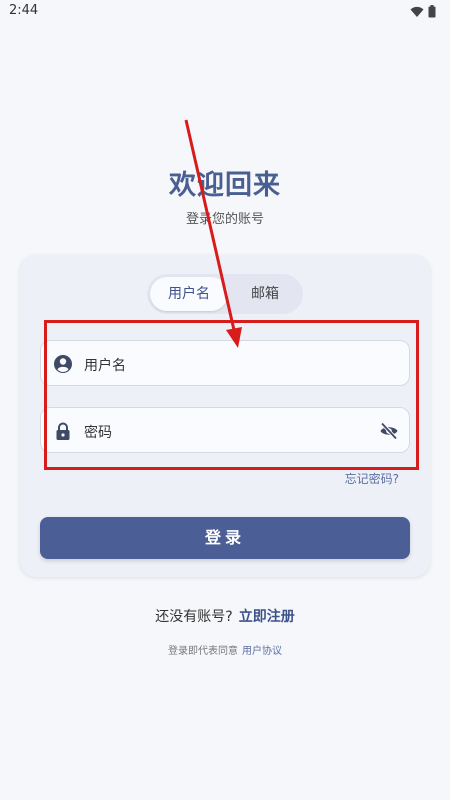  What do you see at coordinates (98, 433) in the screenshot?
I see `password-label: 密码` at bounding box center [98, 433].